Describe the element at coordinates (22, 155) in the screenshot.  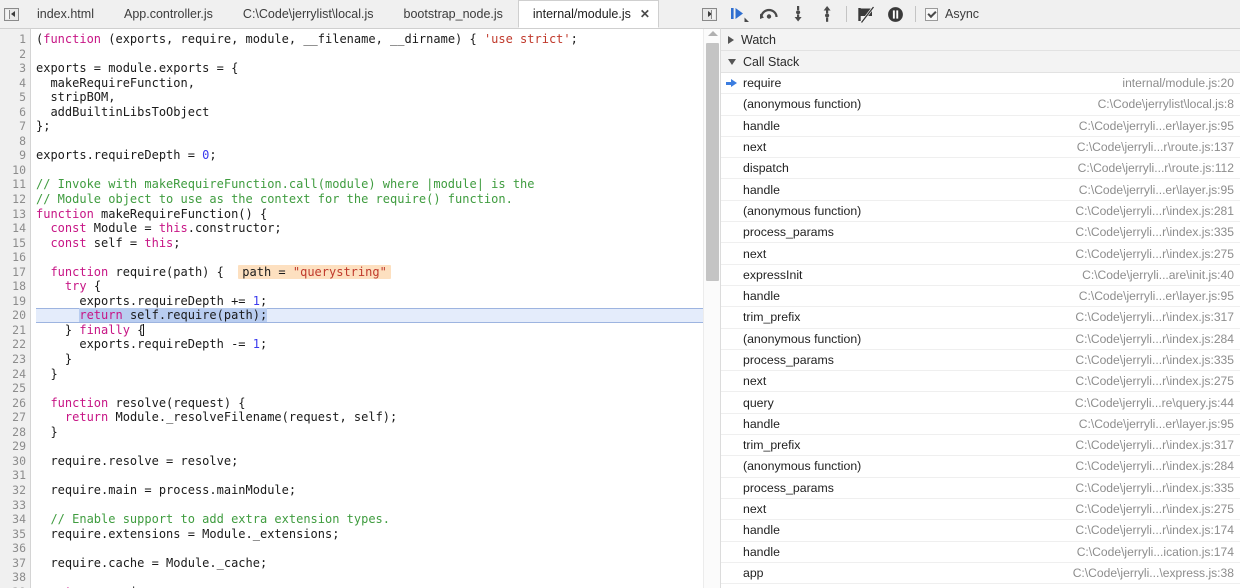
I see `line-number: 9` at that location.